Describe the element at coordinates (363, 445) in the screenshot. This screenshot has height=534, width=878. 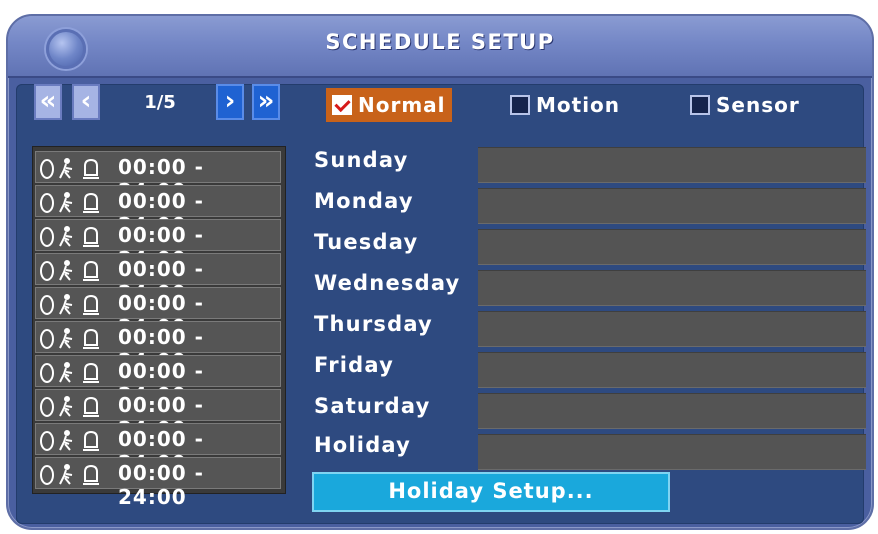
I see `day-label-holiday: Holiday` at that location.